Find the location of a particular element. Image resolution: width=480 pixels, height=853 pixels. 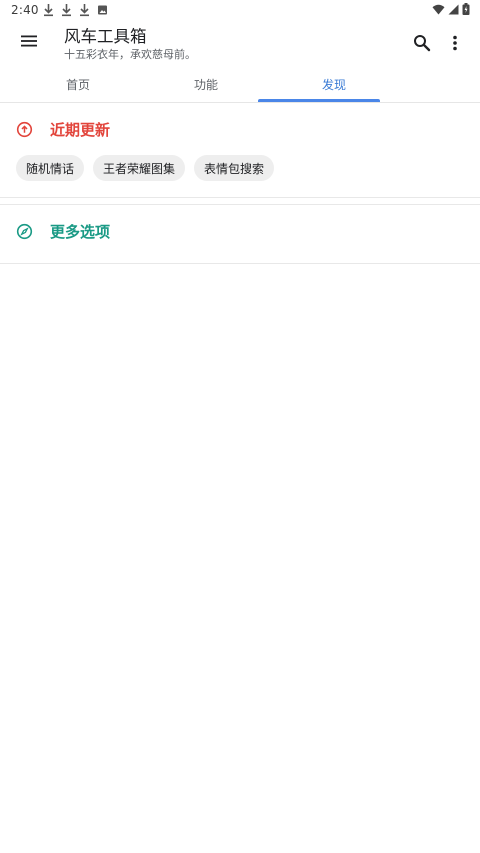

recent-updates-header: 近期更新 is located at coordinates (240, 129).